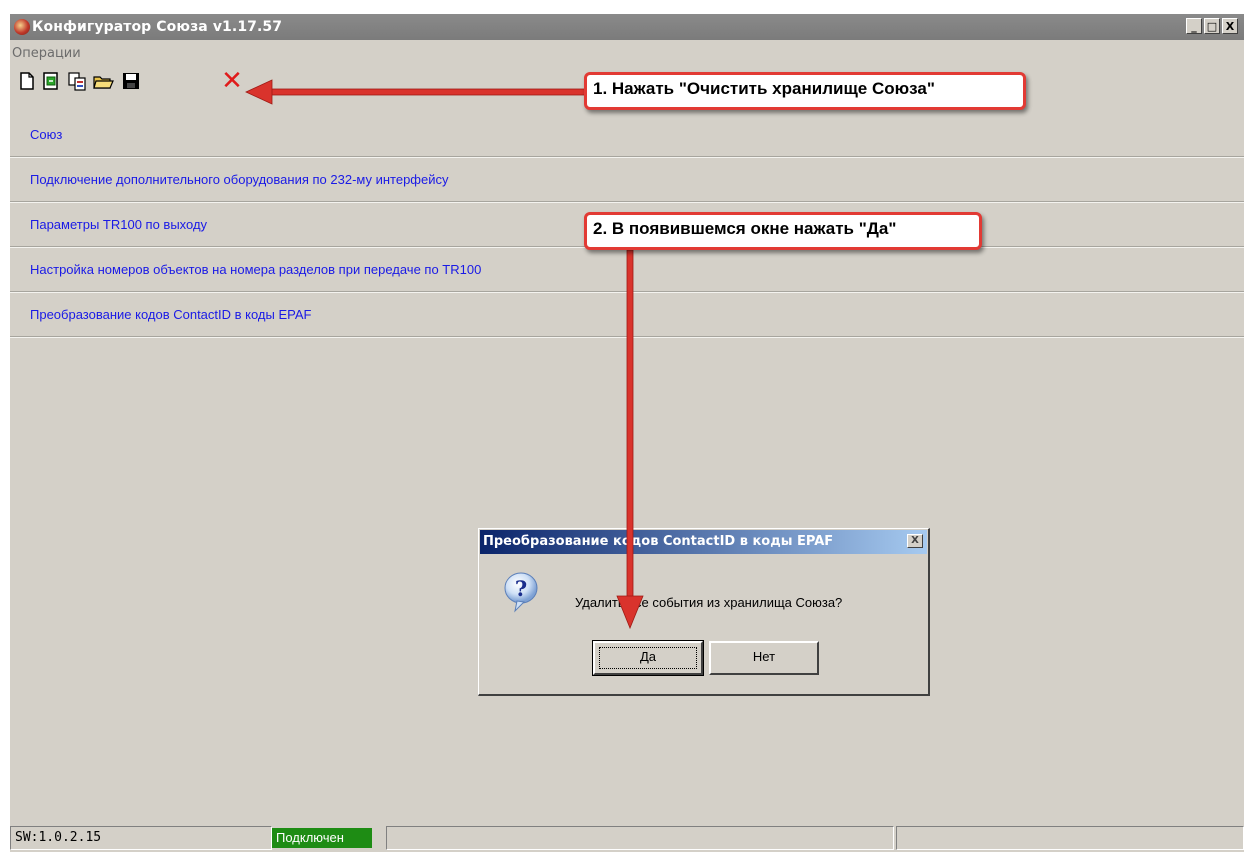  What do you see at coordinates (805, 91) in the screenshot?
I see `annotation-step-1: 1. Нажать "Очистить хранилище Союза"` at bounding box center [805, 91].